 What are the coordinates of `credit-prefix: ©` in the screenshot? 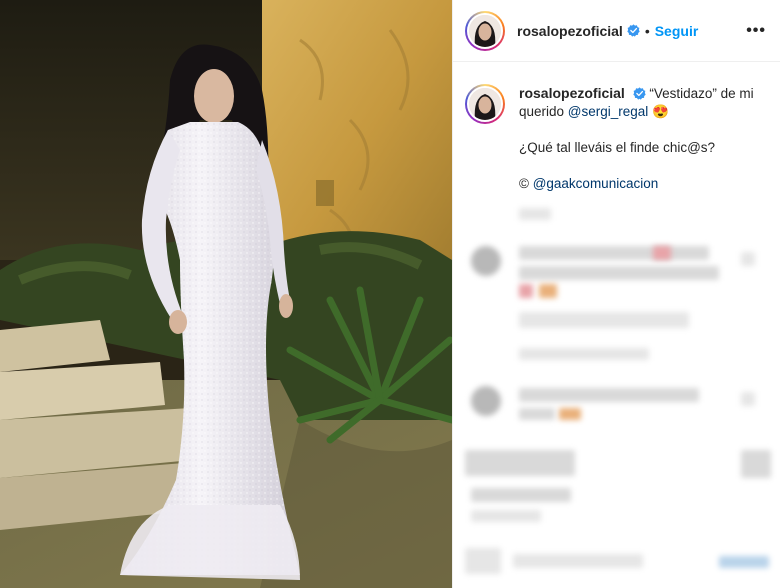 It's located at (526, 183).